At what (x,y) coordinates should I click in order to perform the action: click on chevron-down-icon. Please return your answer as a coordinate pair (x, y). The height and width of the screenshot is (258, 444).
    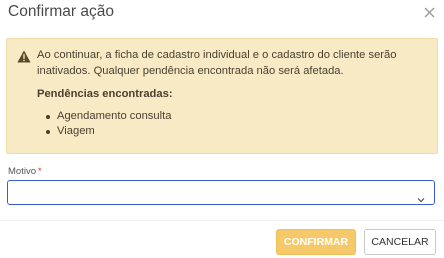
    Looking at the image, I should click on (421, 196).